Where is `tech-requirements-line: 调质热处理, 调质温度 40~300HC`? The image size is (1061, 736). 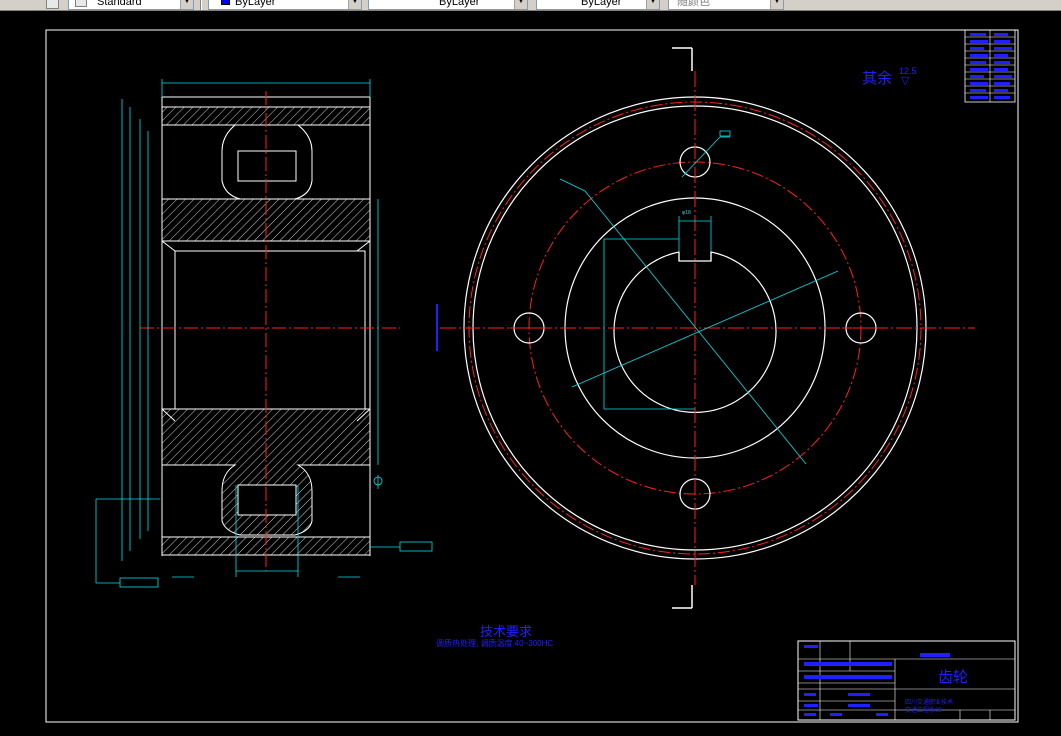
tech-requirements-line: 调质热处理, 调质温度 40~300HC is located at coordinates (495, 643).